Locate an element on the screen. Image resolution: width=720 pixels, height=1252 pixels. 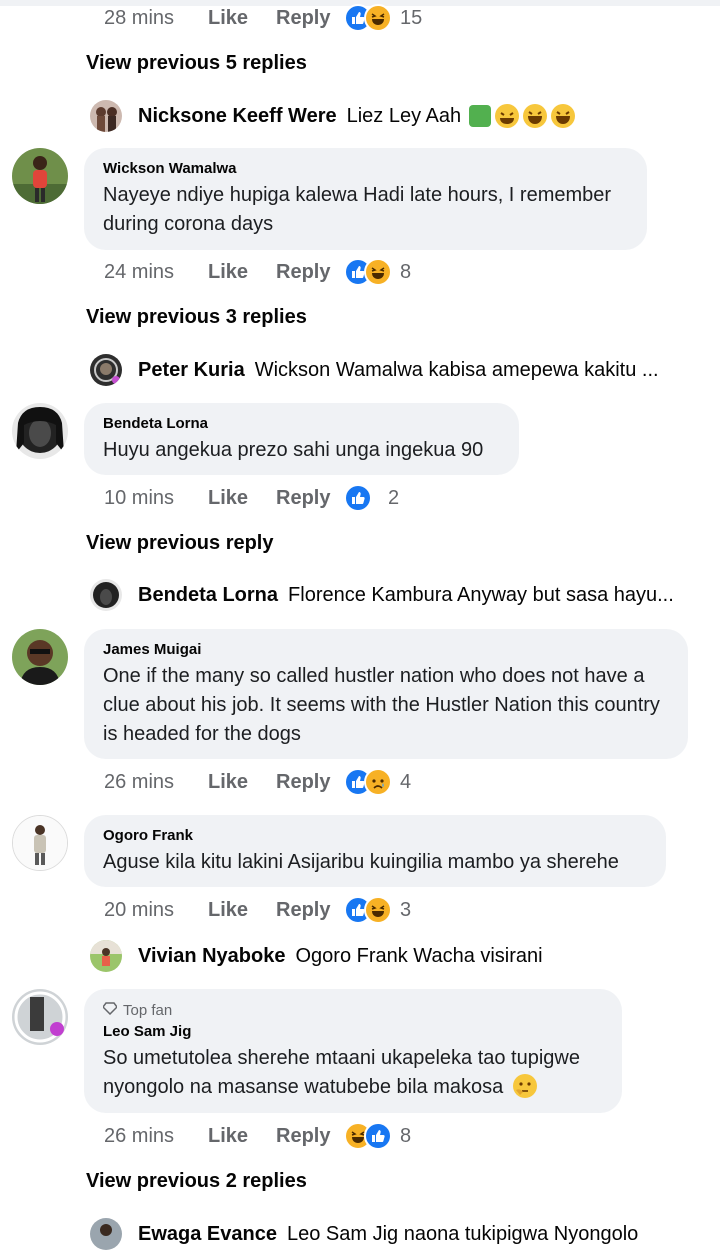
comment-time: 20 mins is located at coordinates (139, 909).